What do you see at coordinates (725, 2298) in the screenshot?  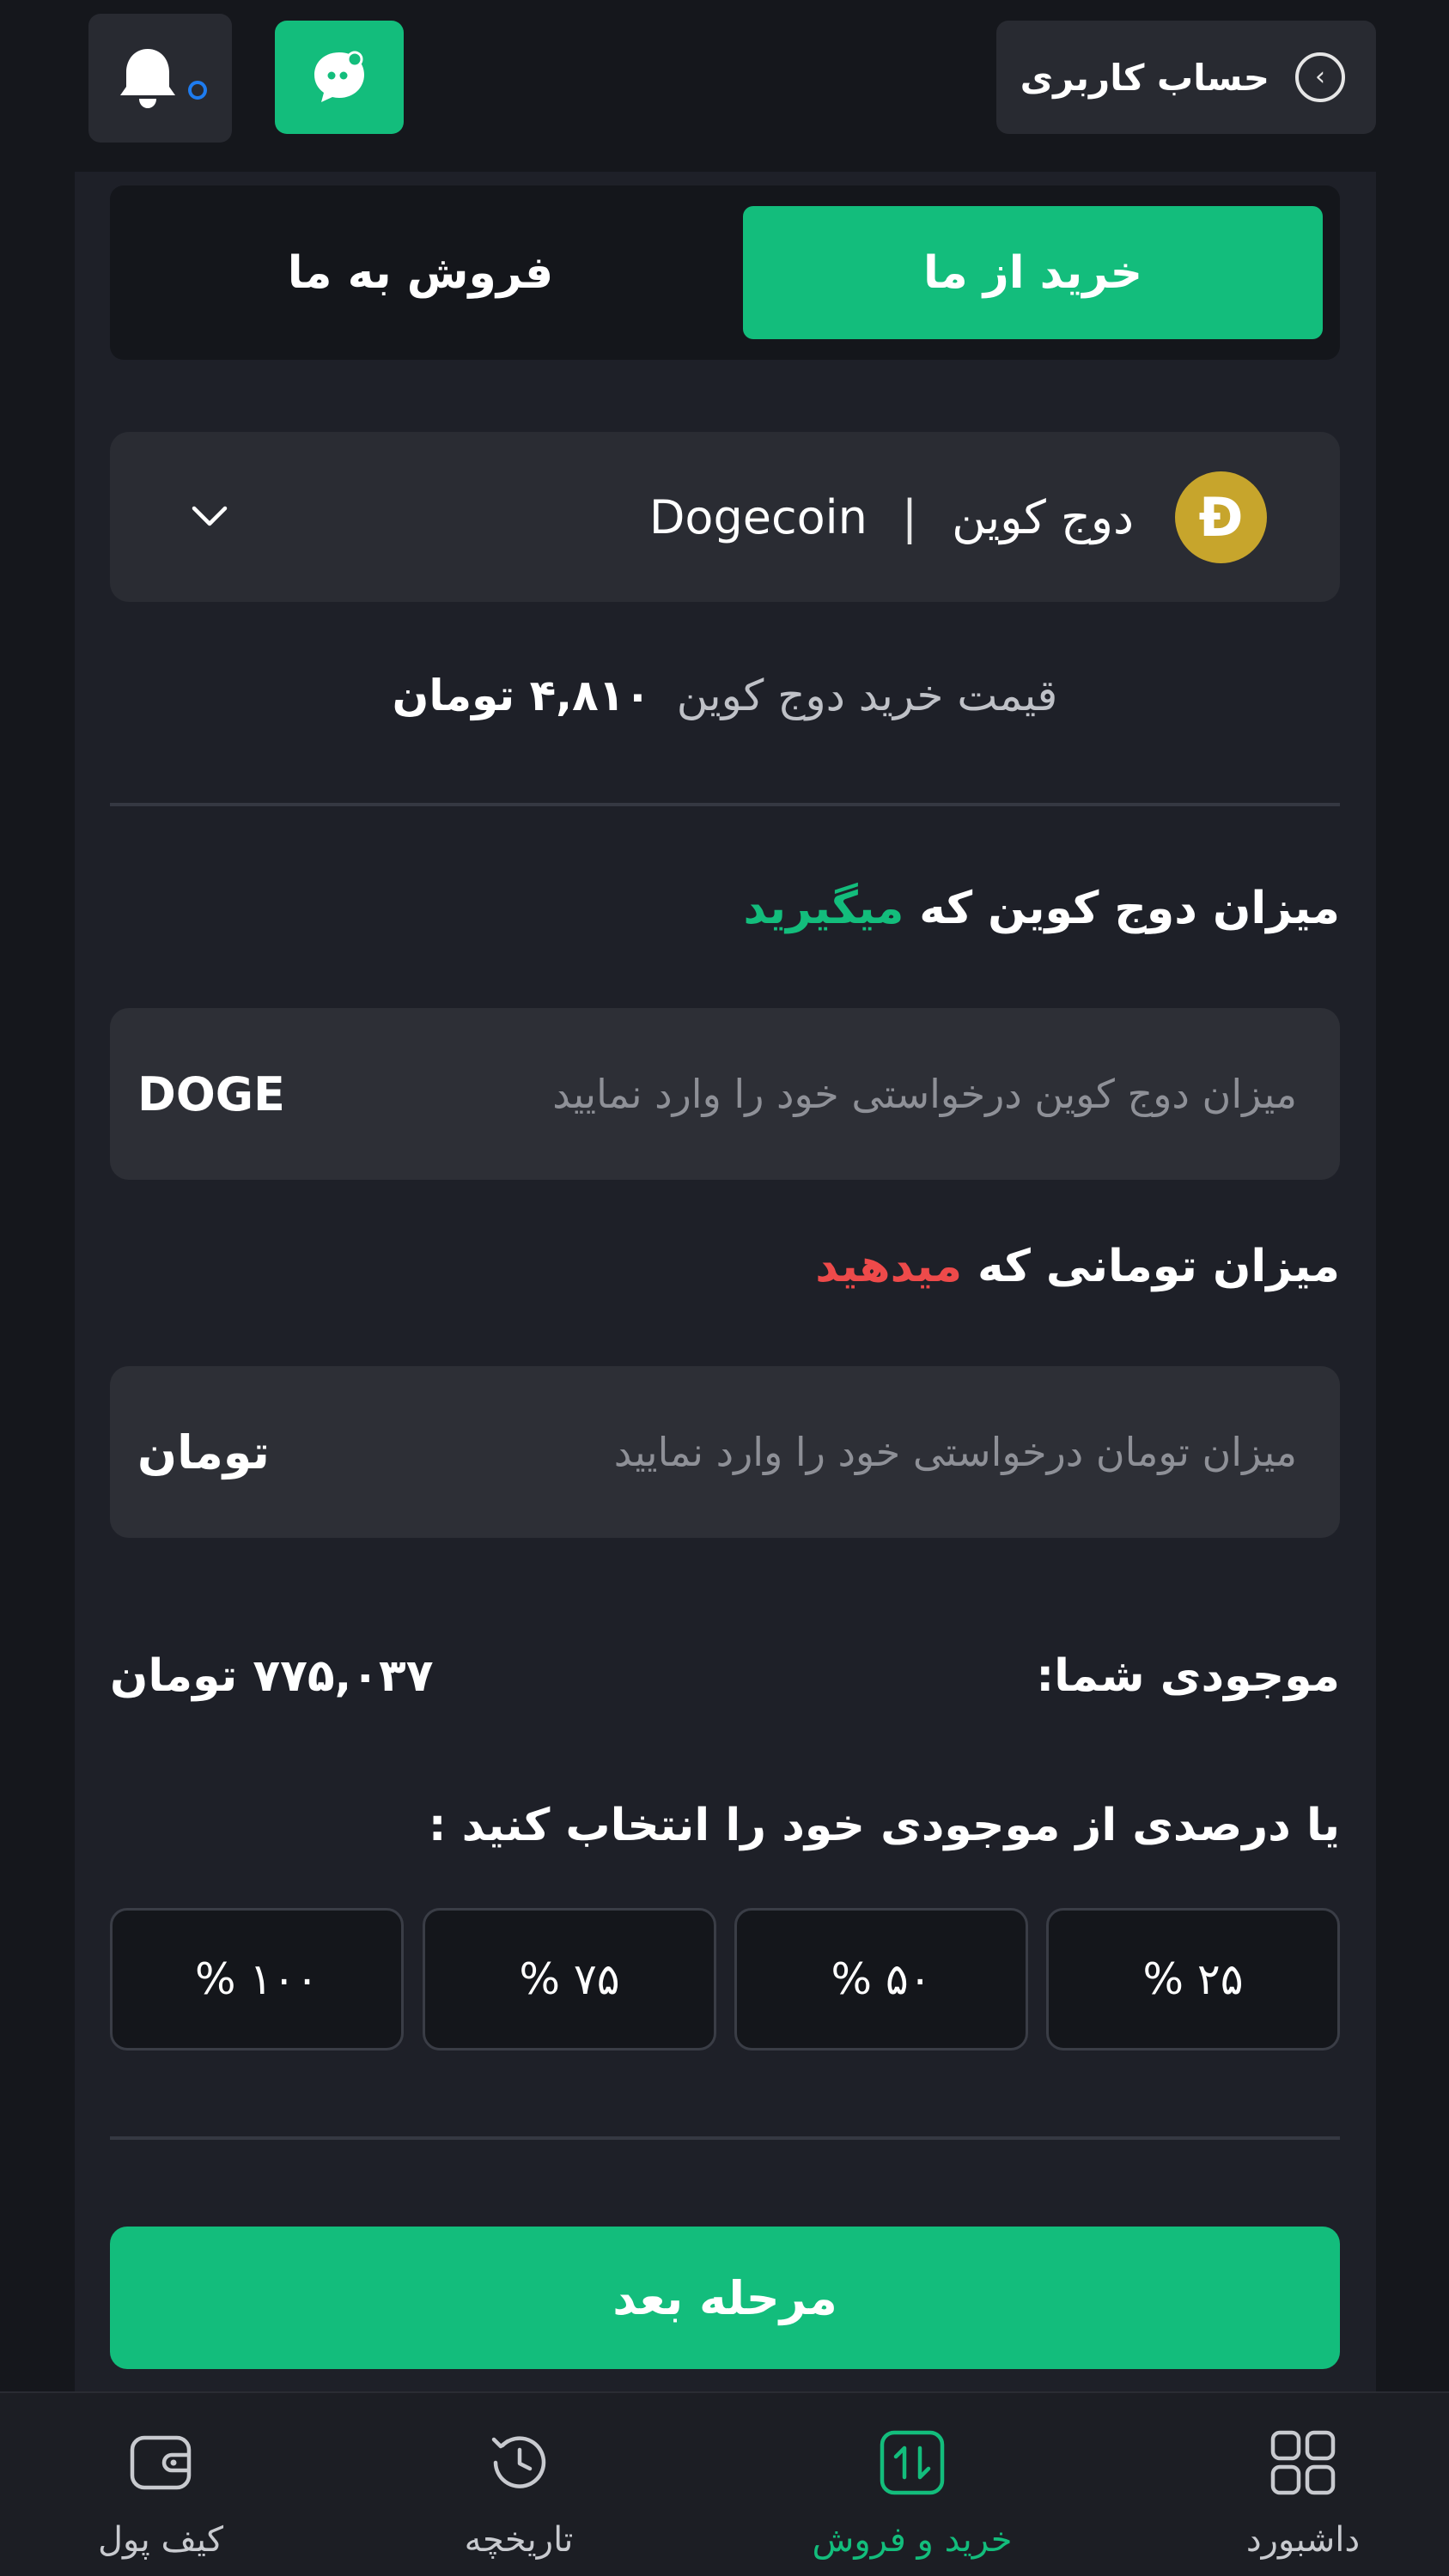 I see `next-step-button: مرحله بعد` at bounding box center [725, 2298].